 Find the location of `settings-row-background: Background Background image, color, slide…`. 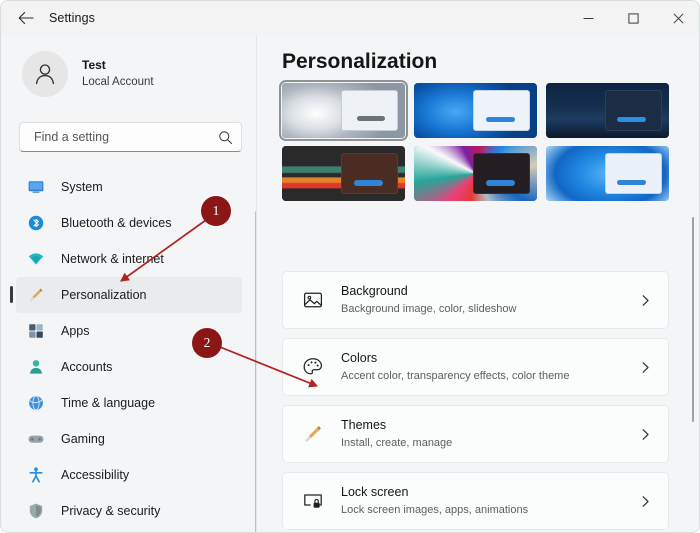

settings-row-background: Background Background image, color, slide… is located at coordinates (475, 300).